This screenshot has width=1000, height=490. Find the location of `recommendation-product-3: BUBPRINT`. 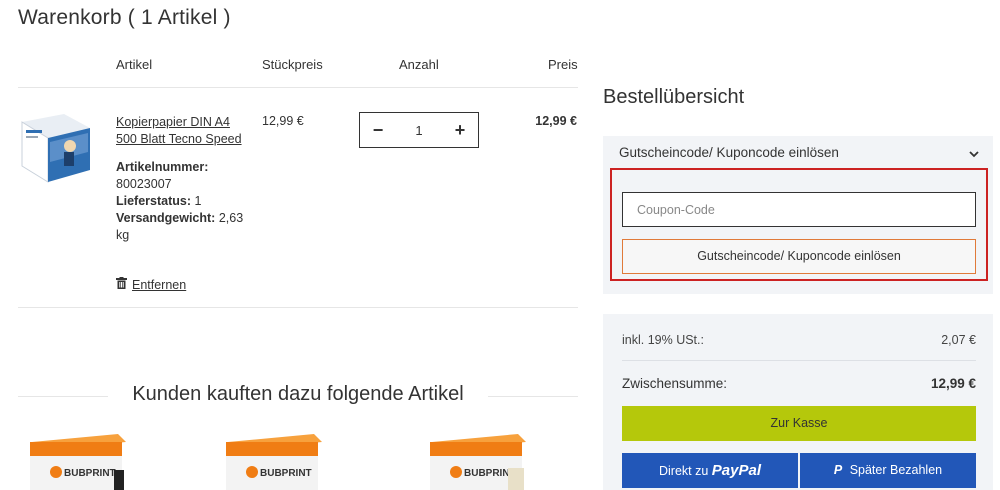

recommendation-product-3: BUBPRINT is located at coordinates (478, 461).